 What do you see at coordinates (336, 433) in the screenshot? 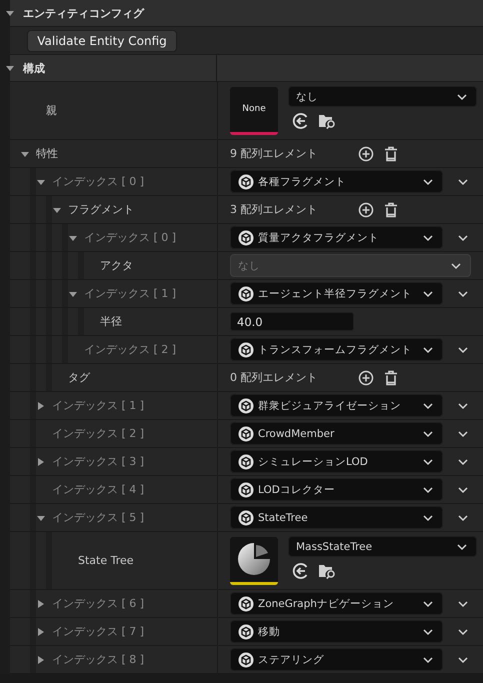
I see `struct-dropdown: CrowdMember` at bounding box center [336, 433].